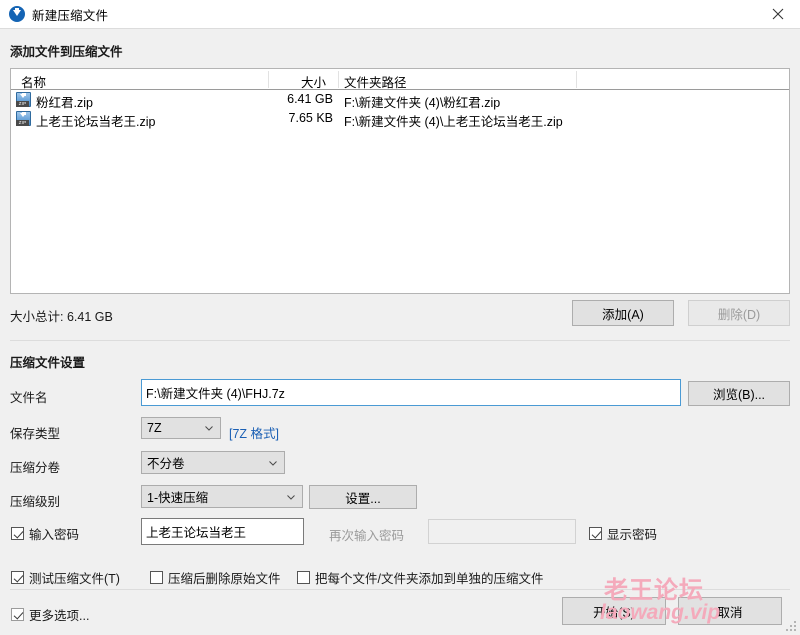 The height and width of the screenshot is (635, 800). What do you see at coordinates (48, 363) in the screenshot?
I see `archive-settings-heading: 压缩文件设置` at bounding box center [48, 363].